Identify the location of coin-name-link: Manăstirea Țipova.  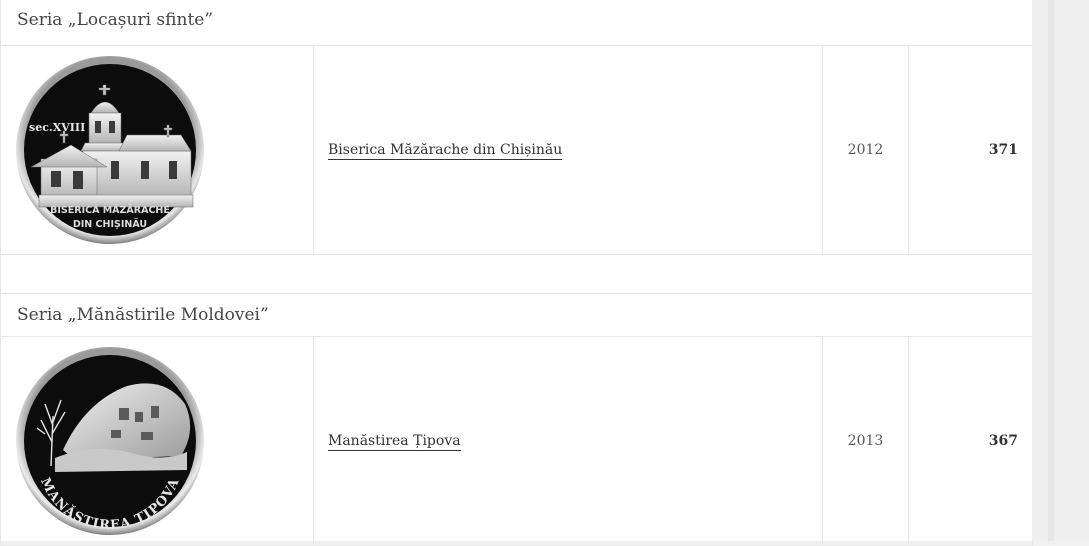
(394, 442).